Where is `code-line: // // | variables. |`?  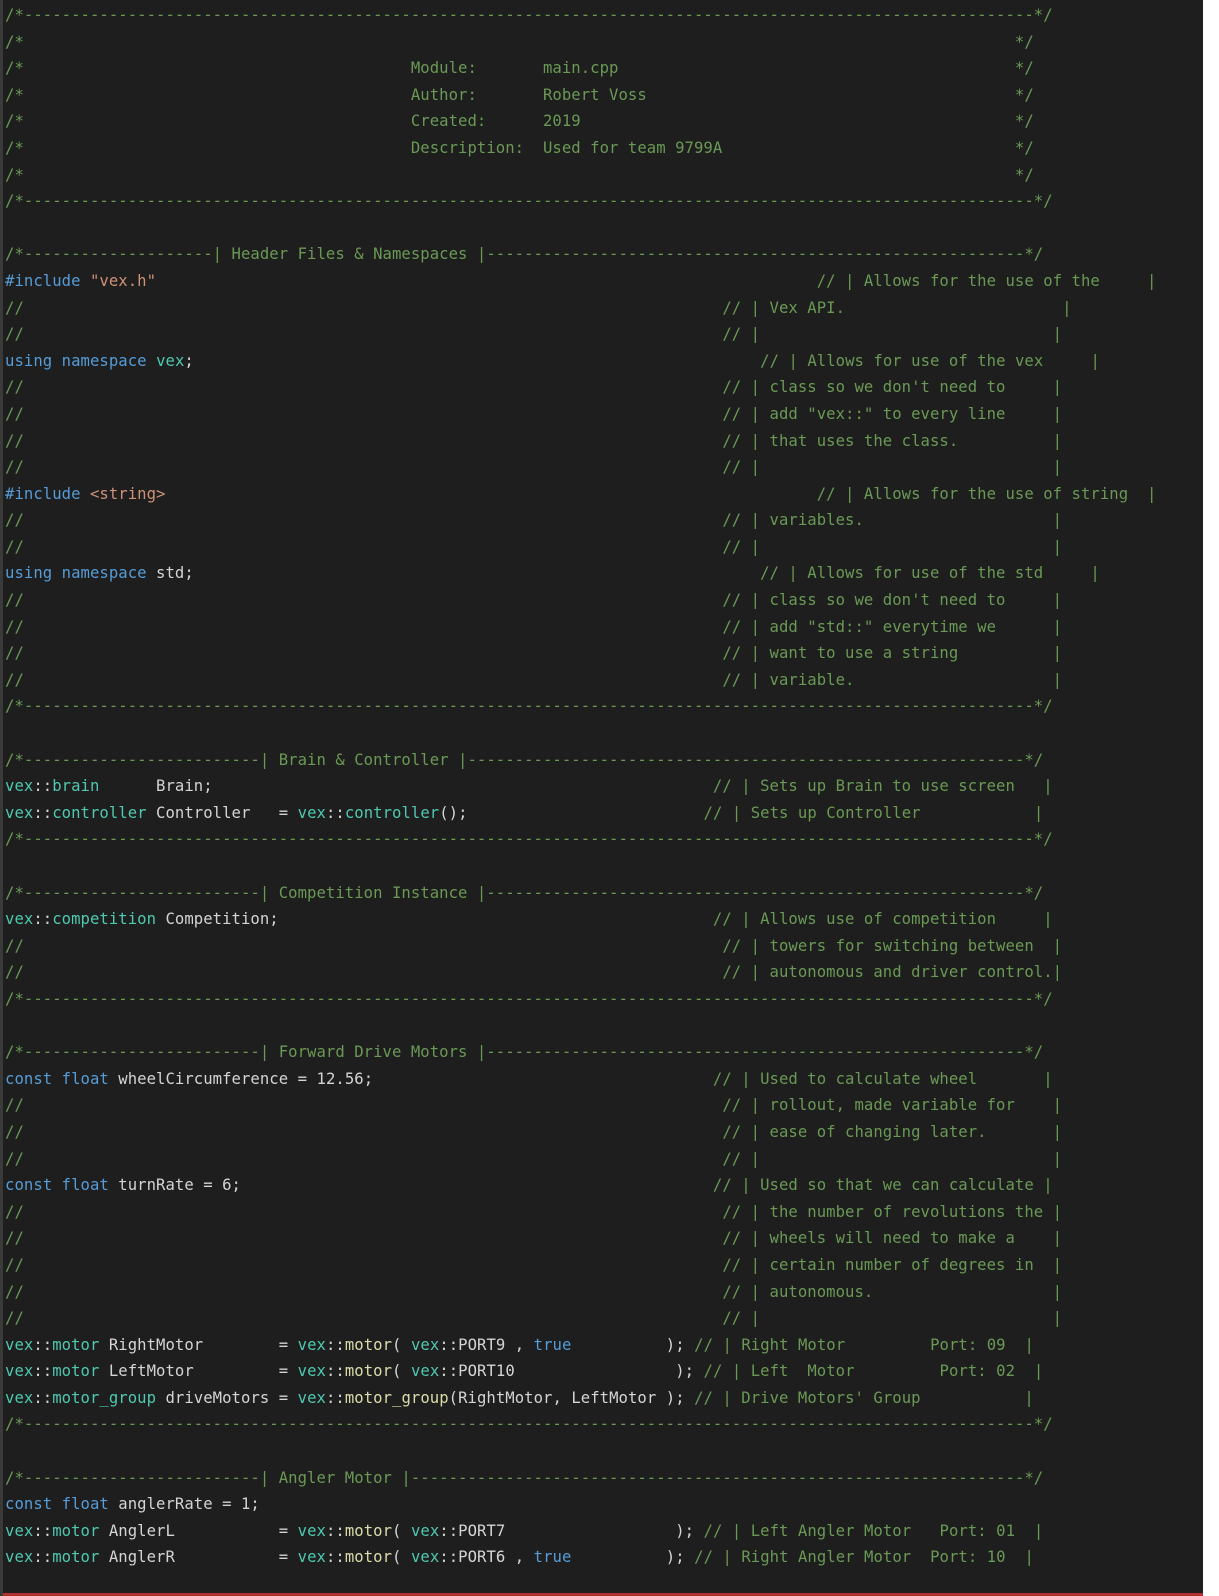 code-line: // // | variables. | is located at coordinates (581, 520).